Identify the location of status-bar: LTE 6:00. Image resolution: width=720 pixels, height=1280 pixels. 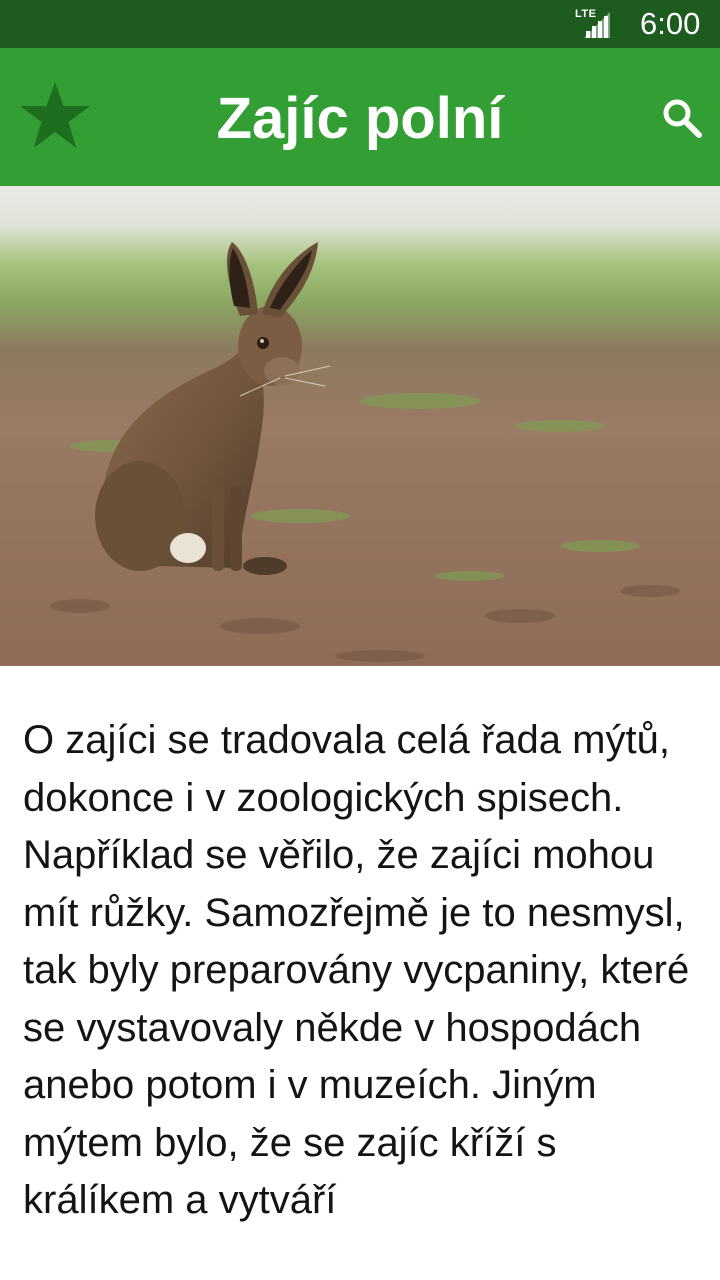
(360, 24).